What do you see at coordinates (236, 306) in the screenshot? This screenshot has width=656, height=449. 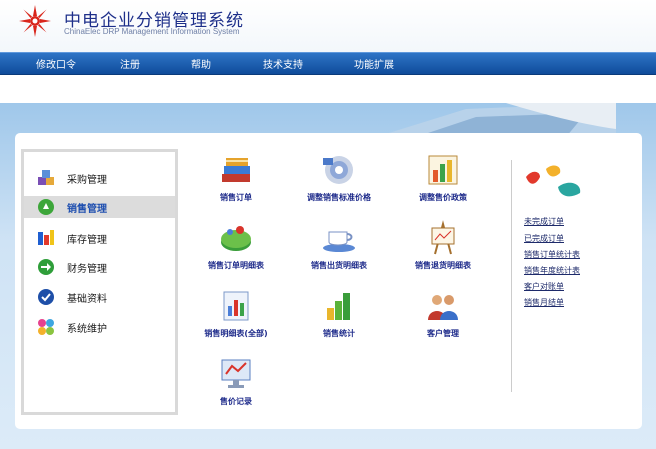 I see `report-icon` at bounding box center [236, 306].